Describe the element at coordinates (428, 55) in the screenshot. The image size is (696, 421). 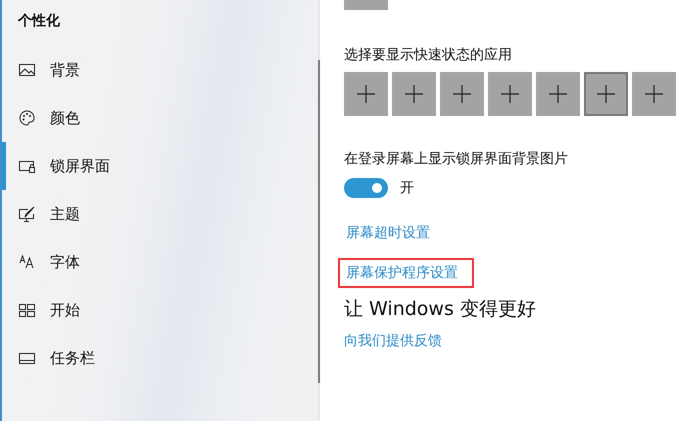
I see `section-label: 选择要显示快速状态的应用` at that location.